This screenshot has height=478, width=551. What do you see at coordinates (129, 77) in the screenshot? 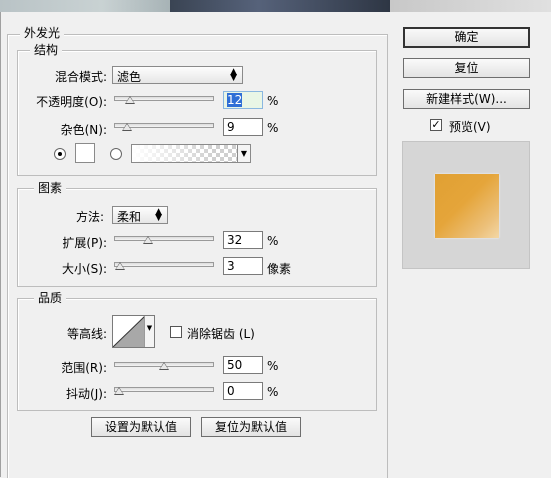
I see `blend-mode-value: 滤色` at bounding box center [129, 77].